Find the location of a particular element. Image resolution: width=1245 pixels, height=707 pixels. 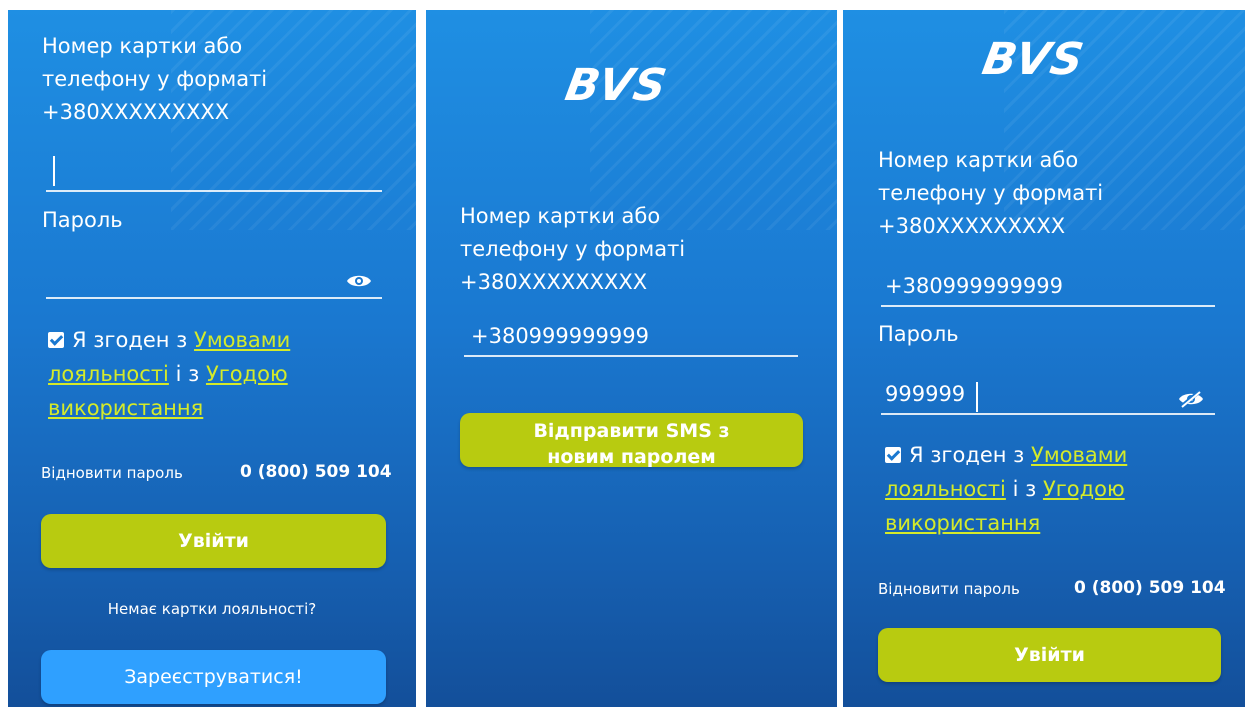

card-number-input is located at coordinates (214, 172).